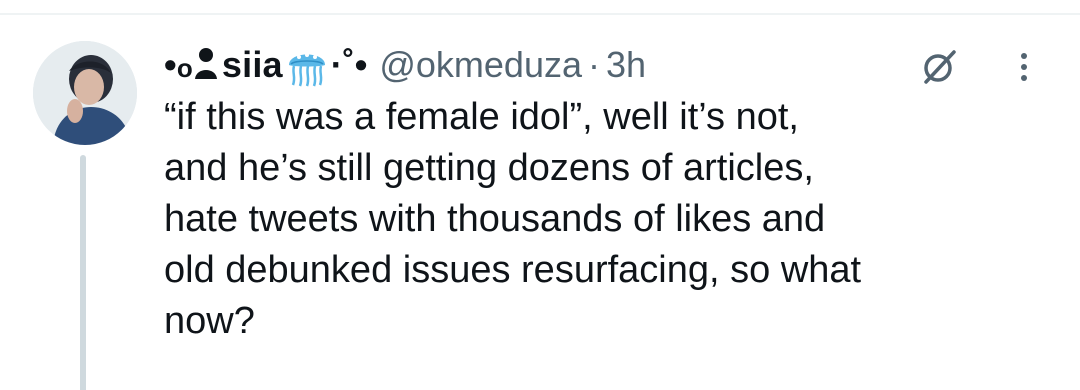  What do you see at coordinates (349, 64) in the screenshot?
I see `display-name-suffix: ·˚•` at bounding box center [349, 64].